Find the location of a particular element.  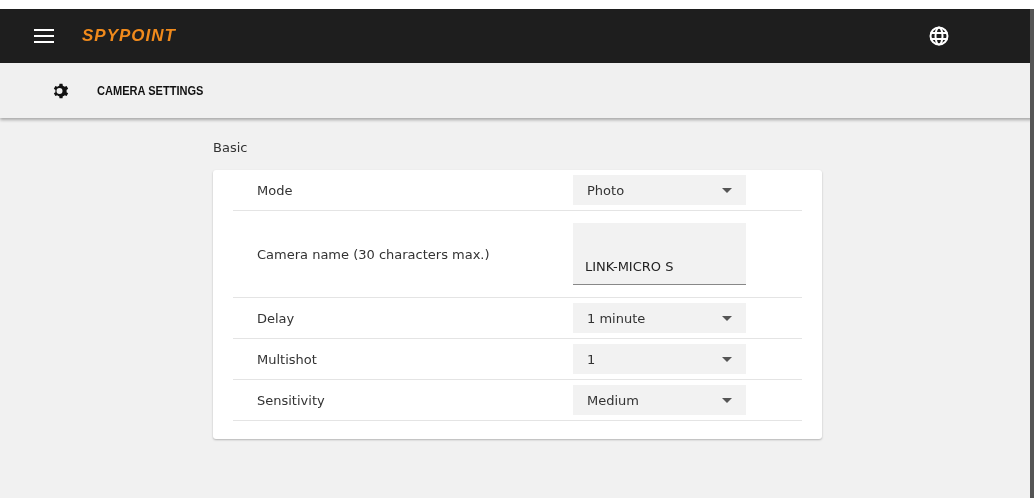

setting-label: Delay is located at coordinates (276, 318).